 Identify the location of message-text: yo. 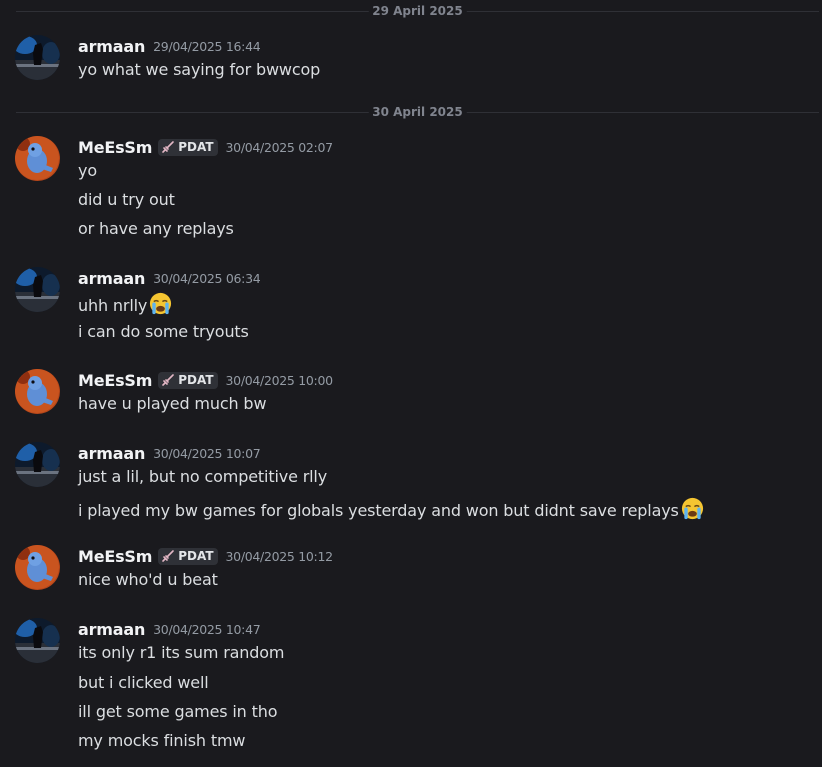
(87, 170).